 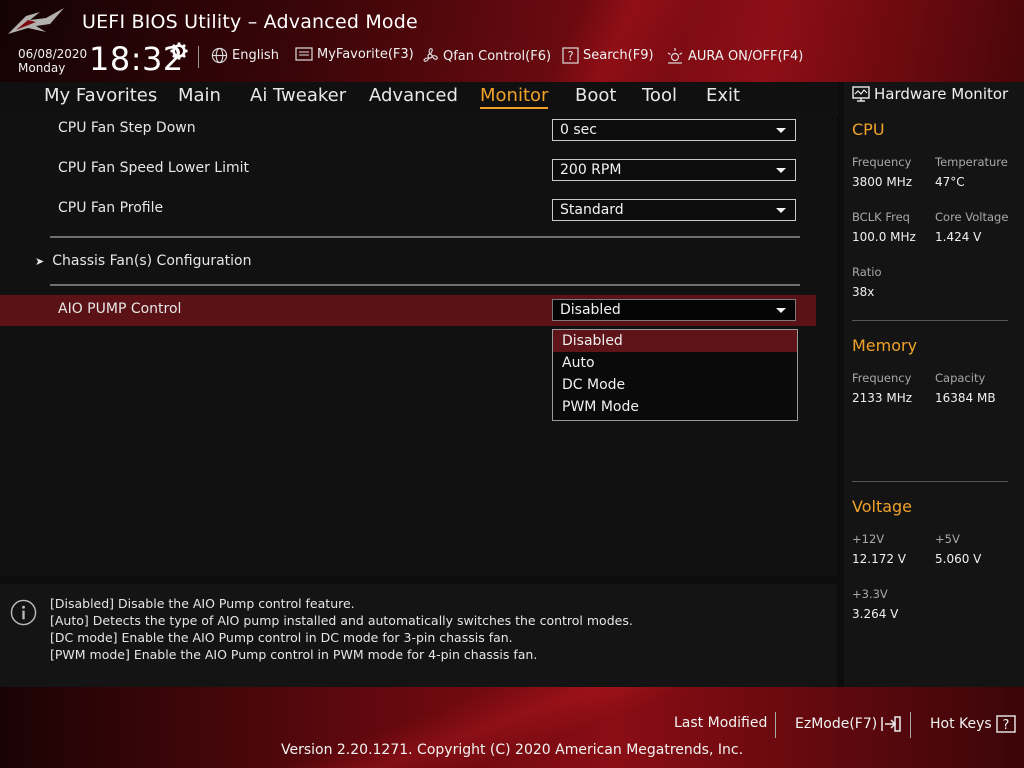 What do you see at coordinates (947, 539) in the screenshot?
I see `v5-label: +5V` at bounding box center [947, 539].